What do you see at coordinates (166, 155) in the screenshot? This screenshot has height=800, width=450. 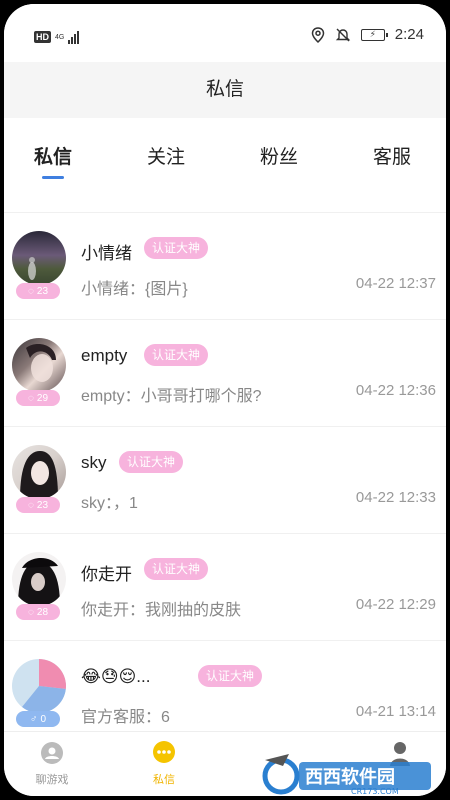 I see `tab-following: 关注` at bounding box center [166, 155].